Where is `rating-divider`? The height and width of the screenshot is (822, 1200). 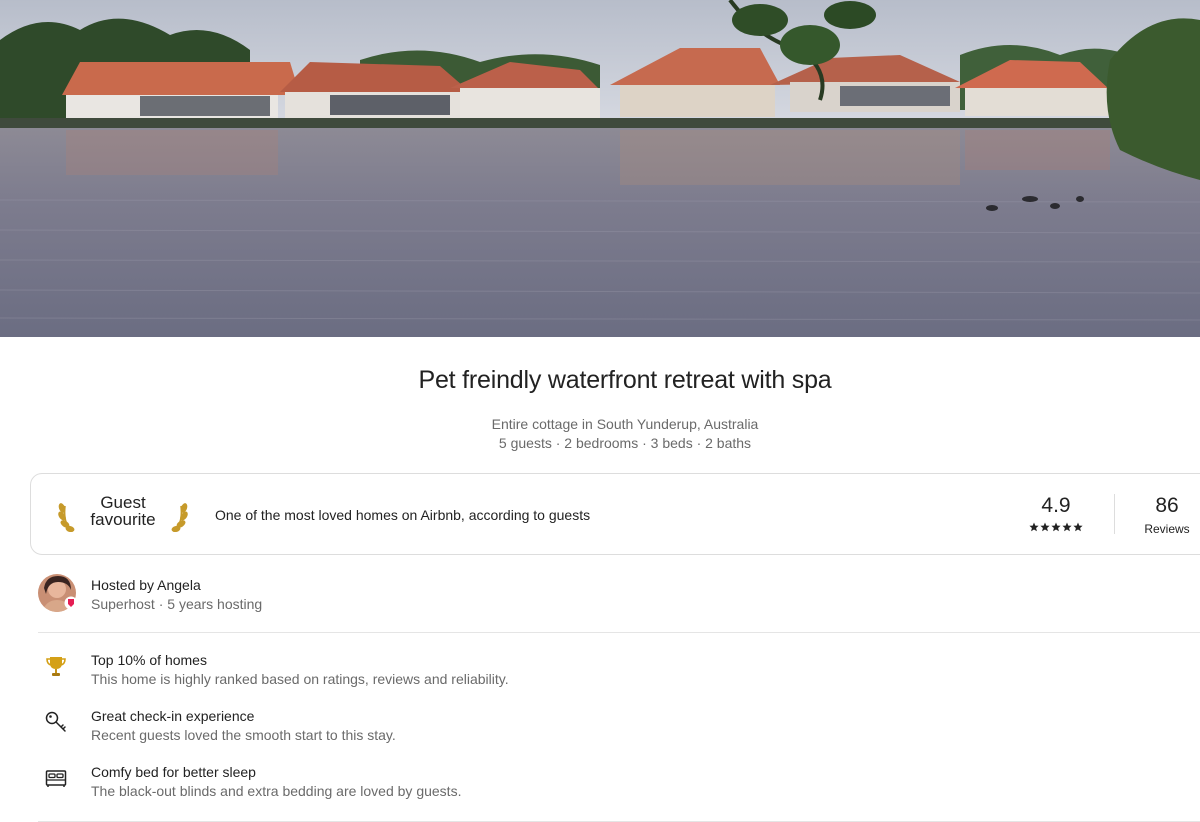 rating-divider is located at coordinates (1114, 514).